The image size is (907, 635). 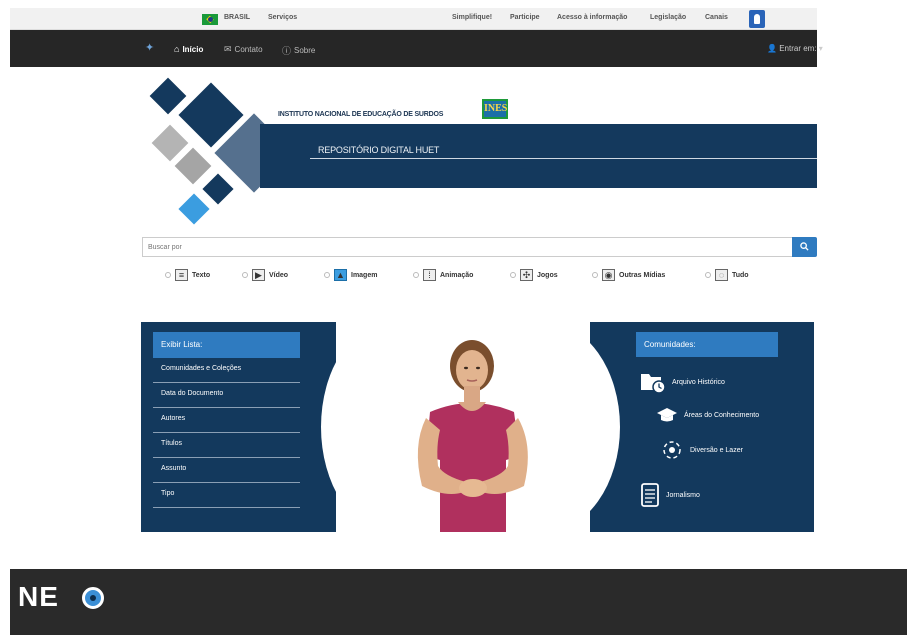 I want to click on gov-link-participe: Participe, so click(x=525, y=17).